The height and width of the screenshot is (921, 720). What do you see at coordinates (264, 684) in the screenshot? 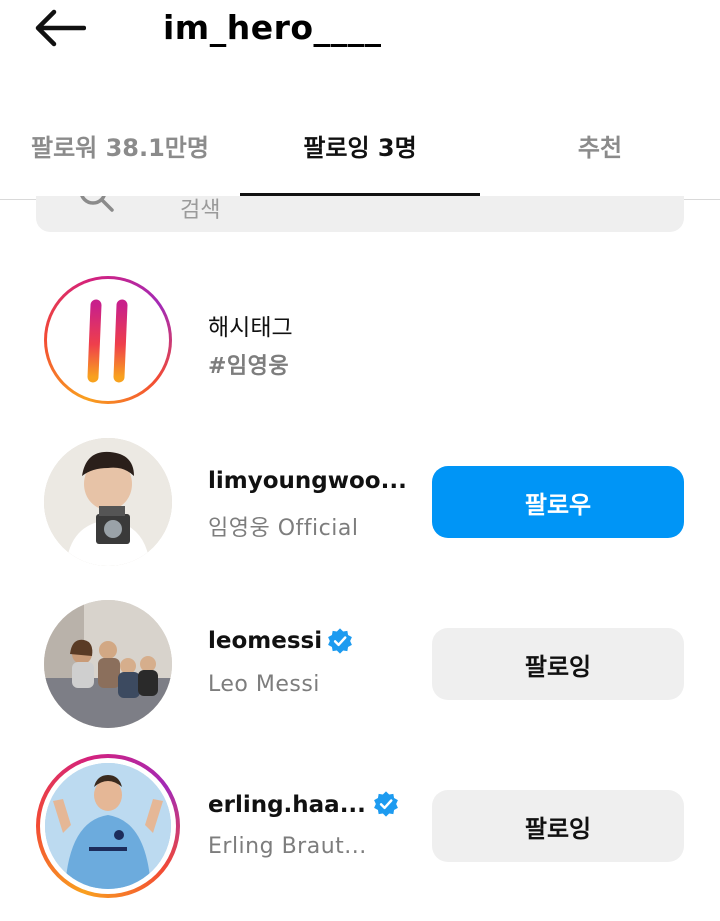
I see `display-name: Leo Messi` at bounding box center [264, 684].